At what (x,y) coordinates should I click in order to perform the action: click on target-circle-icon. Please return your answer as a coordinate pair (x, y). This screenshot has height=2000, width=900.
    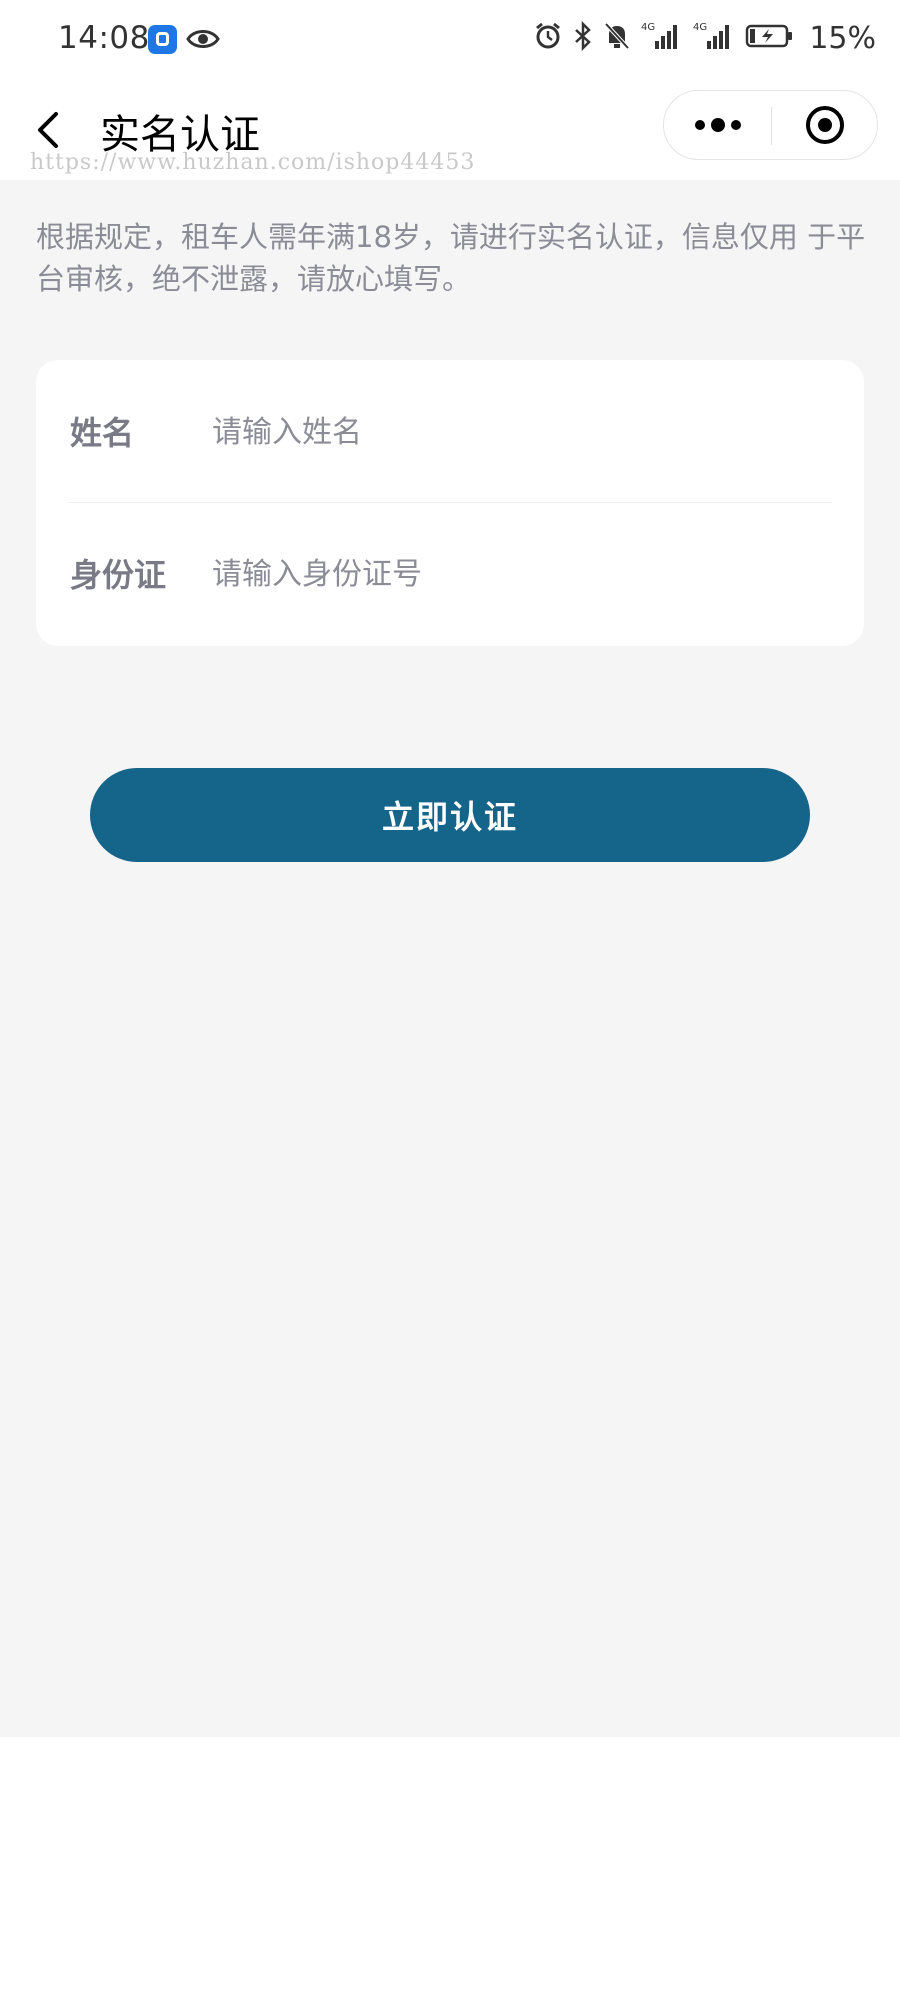
    Looking at the image, I should click on (825, 125).